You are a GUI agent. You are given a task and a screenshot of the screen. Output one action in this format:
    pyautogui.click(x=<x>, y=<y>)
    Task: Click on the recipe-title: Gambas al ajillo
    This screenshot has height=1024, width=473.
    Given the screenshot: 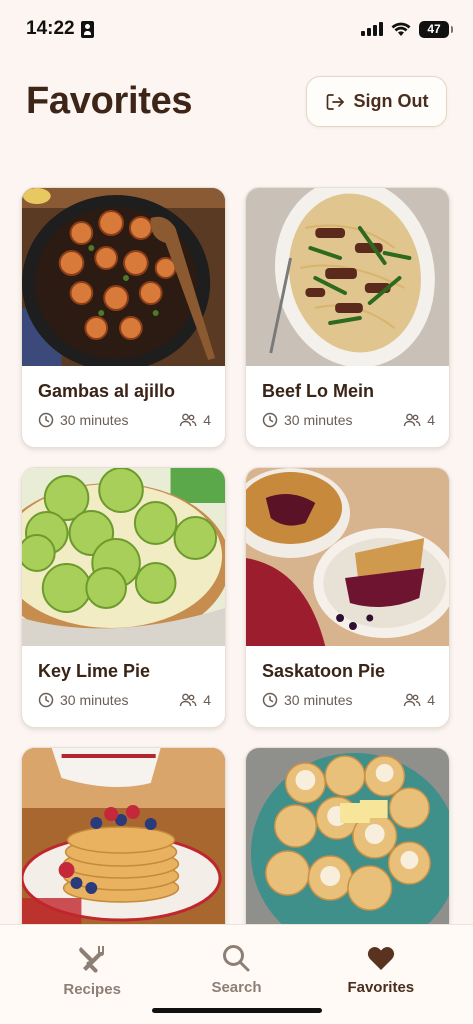 What is the action you would take?
    pyautogui.click(x=107, y=391)
    